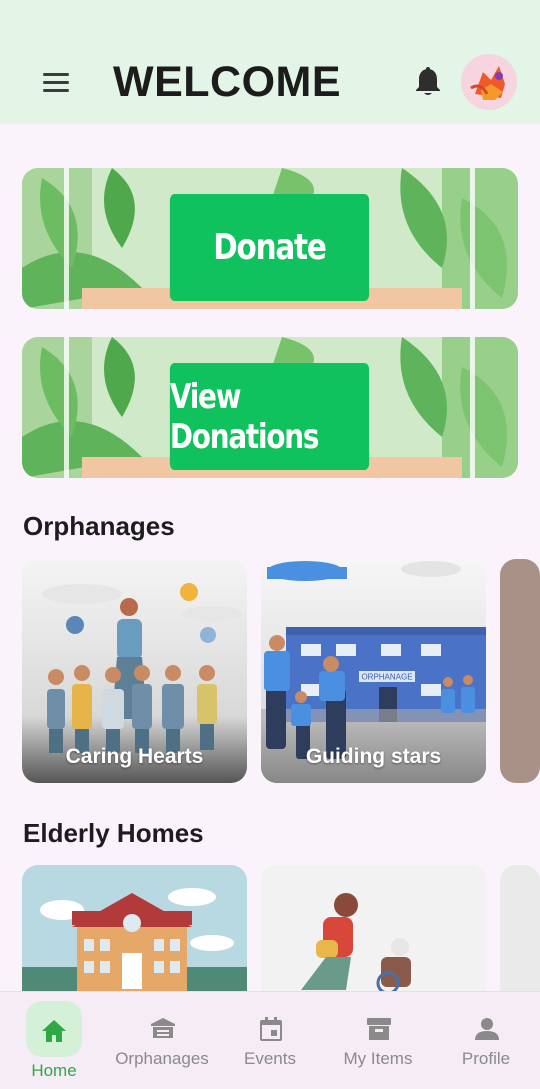 This screenshot has width=540, height=1089. What do you see at coordinates (373, 671) in the screenshot?
I see `orphanage-card-guiding-stars: ORPHANAGE Guiding stars` at bounding box center [373, 671].